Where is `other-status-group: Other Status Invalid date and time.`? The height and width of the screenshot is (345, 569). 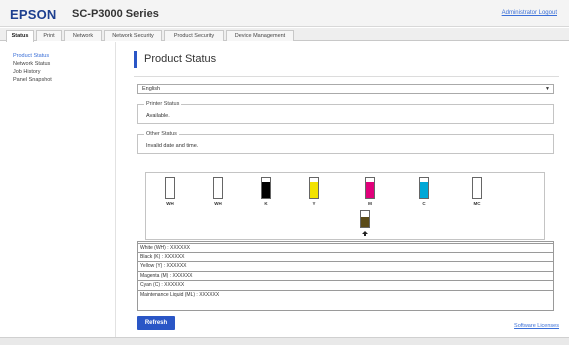
other-status-group: Other Status Invalid date and time. is located at coordinates (345, 142).